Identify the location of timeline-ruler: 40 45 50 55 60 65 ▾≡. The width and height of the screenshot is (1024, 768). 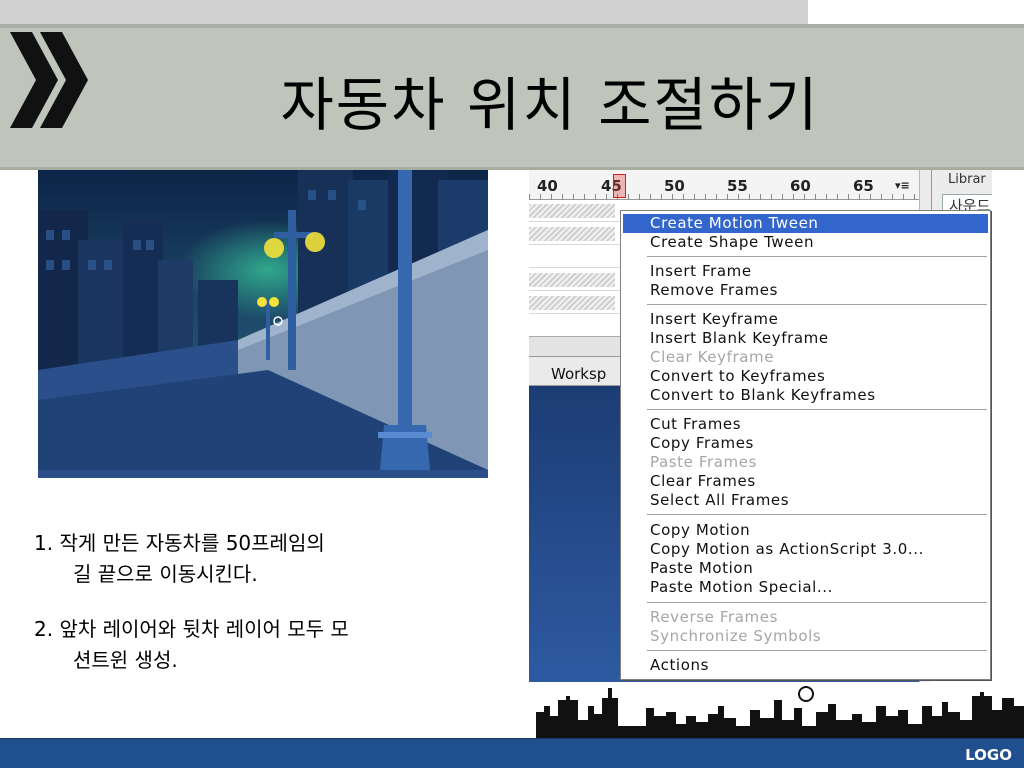
(724, 185).